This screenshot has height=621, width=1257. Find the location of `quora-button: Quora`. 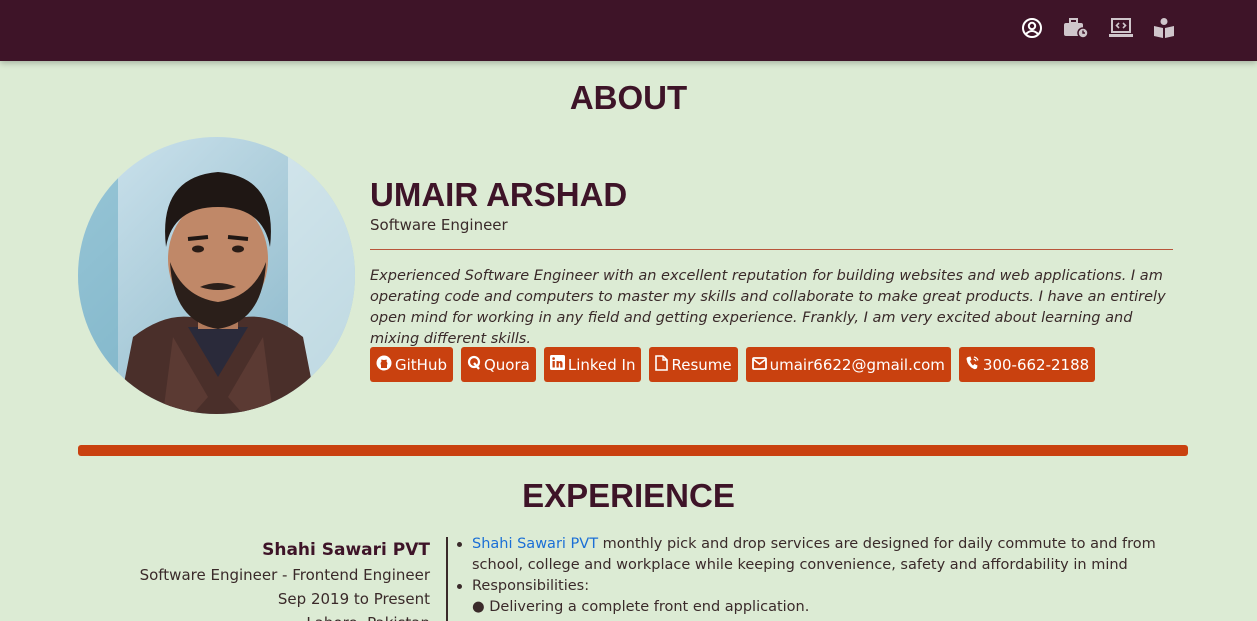

quora-button: Quora is located at coordinates (498, 364).